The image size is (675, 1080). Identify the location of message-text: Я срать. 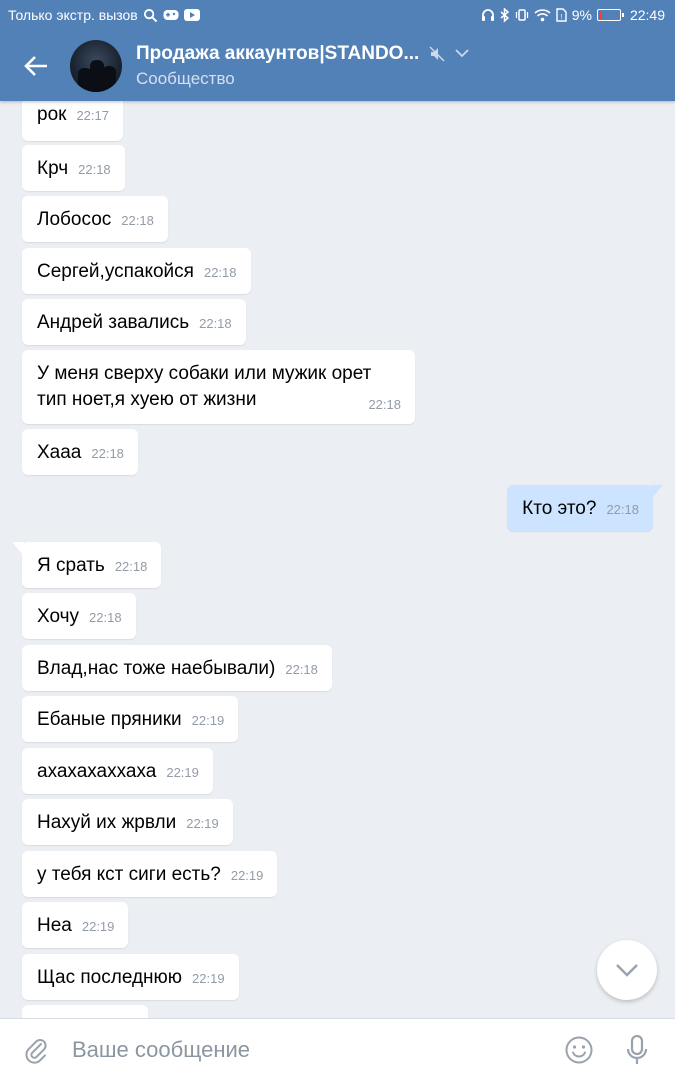
(71, 565).